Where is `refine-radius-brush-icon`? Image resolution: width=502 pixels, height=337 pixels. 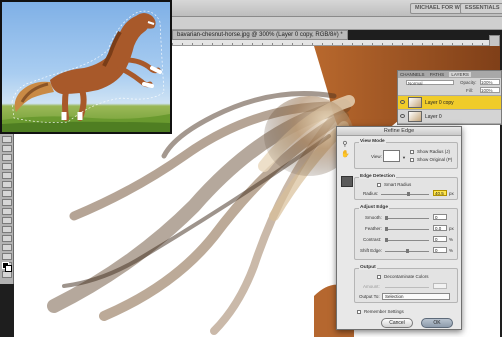
refine-radius-brush-icon is located at coordinates (347, 181).